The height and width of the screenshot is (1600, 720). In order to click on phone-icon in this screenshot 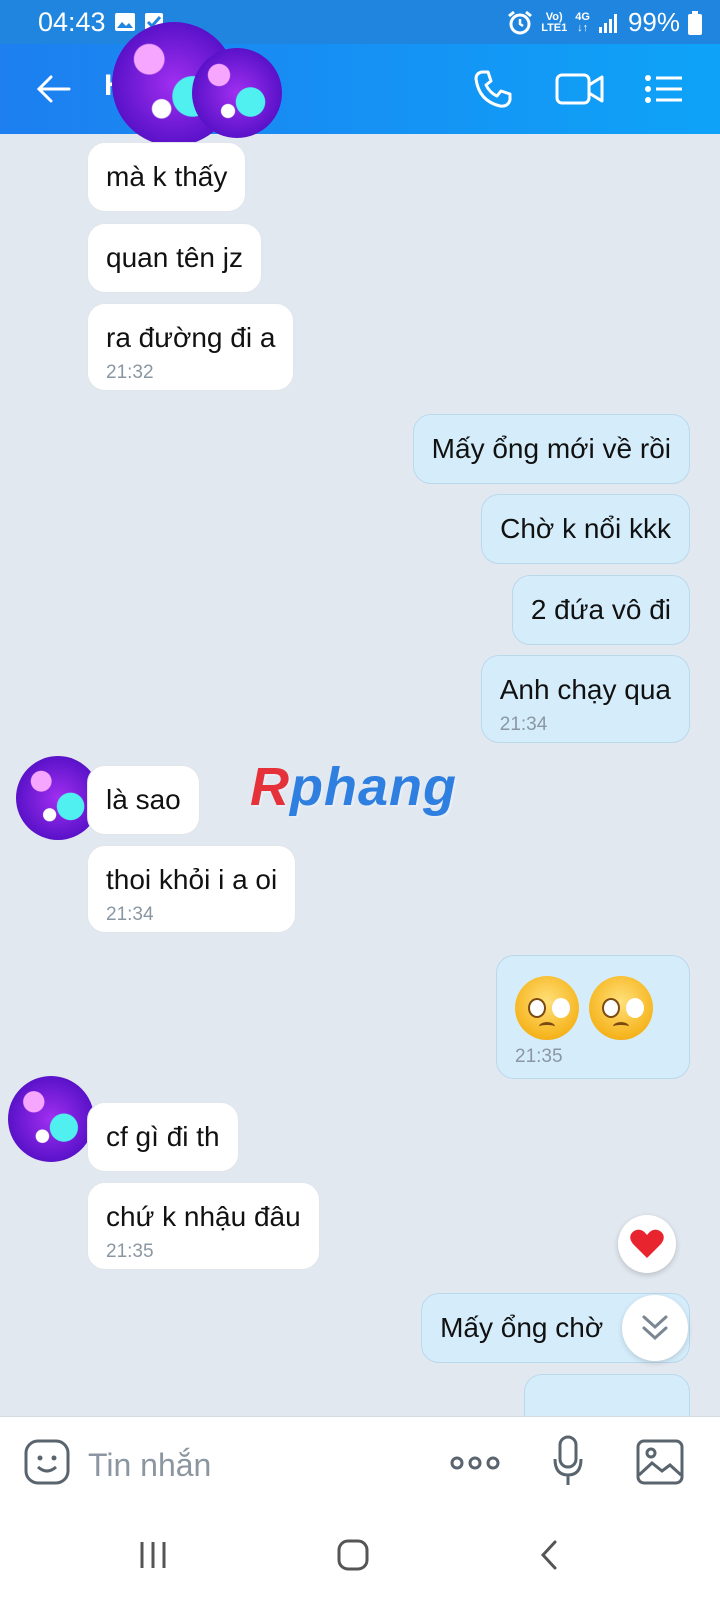, I will do `click(493, 89)`.